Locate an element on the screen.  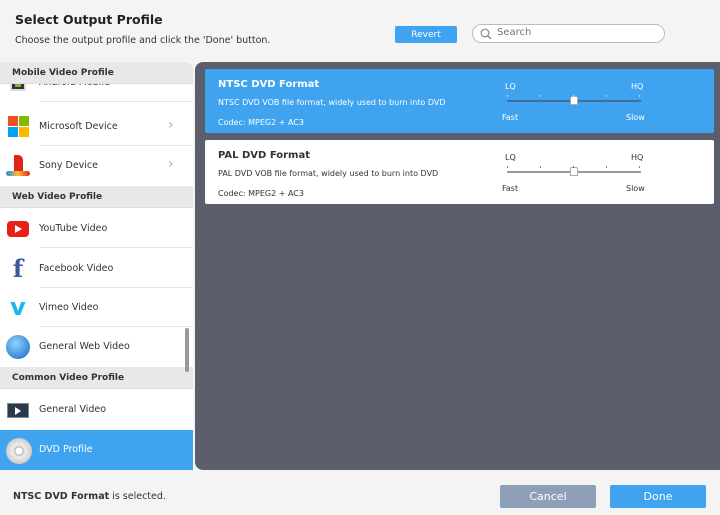
sidebar-item-sony-device: Sony Device › is located at coordinates (96, 165).